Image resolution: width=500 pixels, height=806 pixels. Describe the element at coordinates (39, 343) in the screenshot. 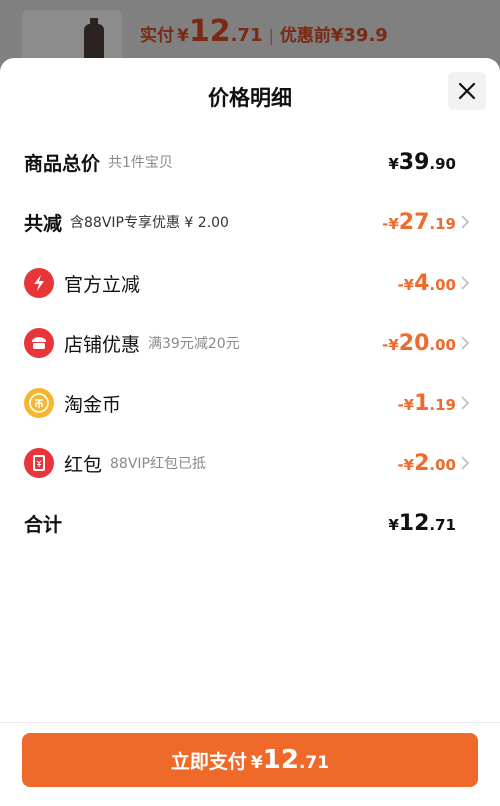

I see `shop-icon` at that location.